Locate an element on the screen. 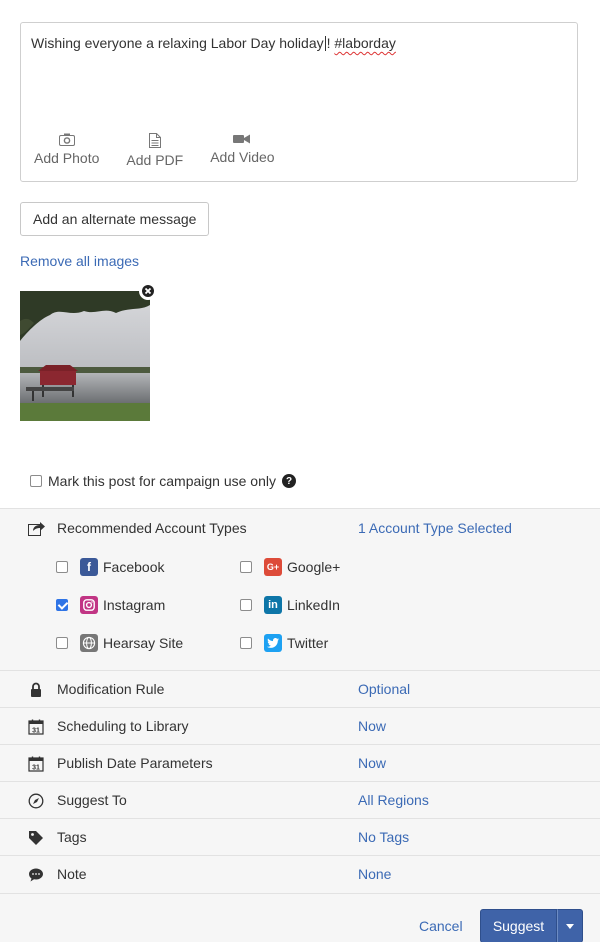 This screenshot has height=942, width=600. add-video-button: Add Video is located at coordinates (242, 150).